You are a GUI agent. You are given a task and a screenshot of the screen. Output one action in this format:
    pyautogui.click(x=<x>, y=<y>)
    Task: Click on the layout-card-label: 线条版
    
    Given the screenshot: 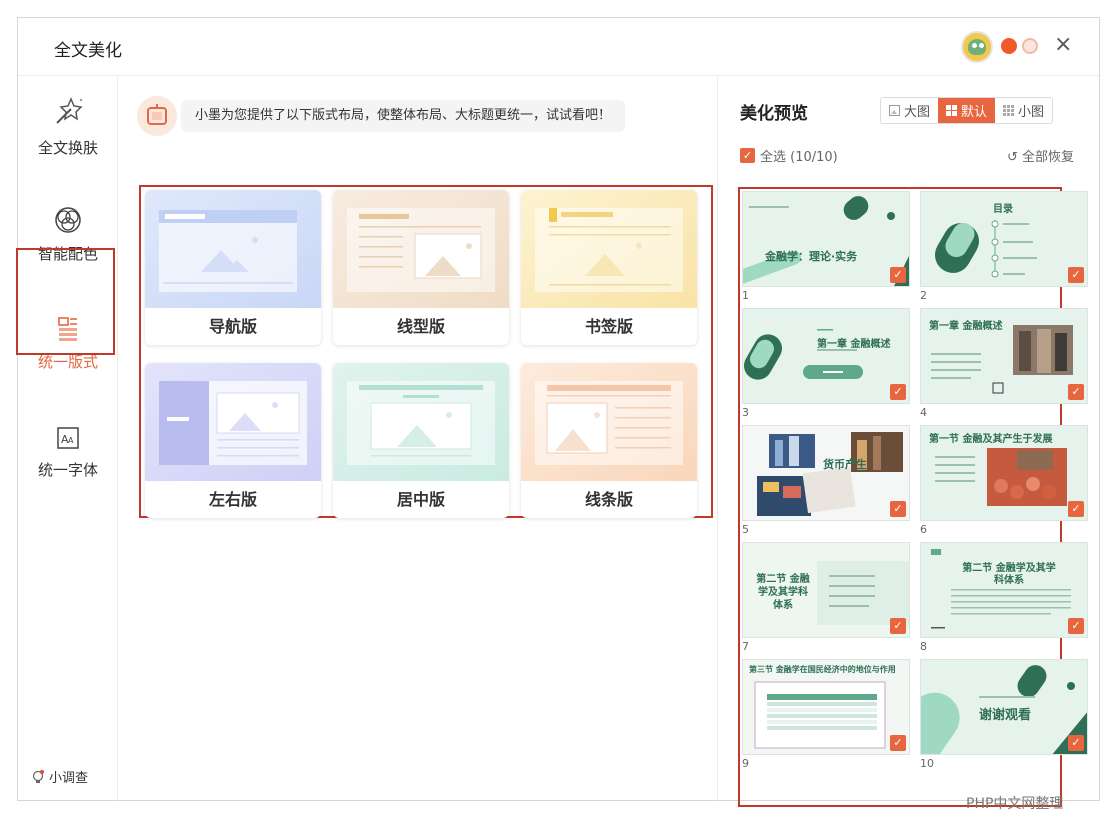 What is the action you would take?
    pyautogui.click(x=608, y=499)
    